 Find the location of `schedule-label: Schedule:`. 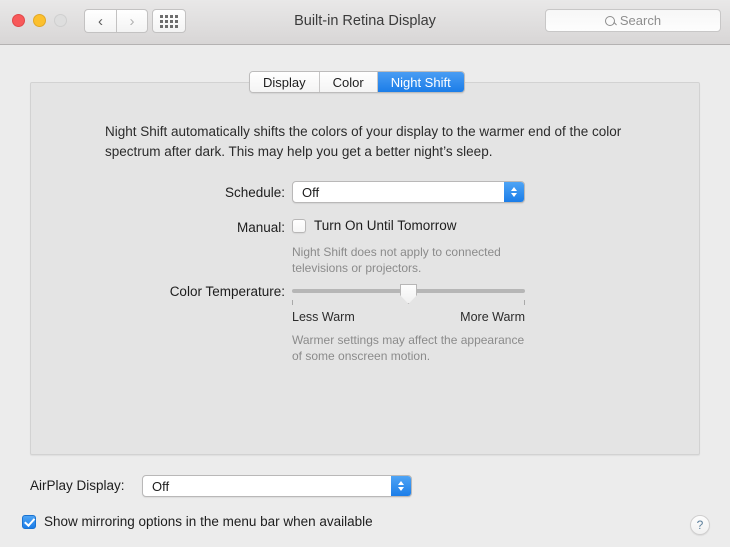

schedule-label: Schedule: is located at coordinates (254, 192).